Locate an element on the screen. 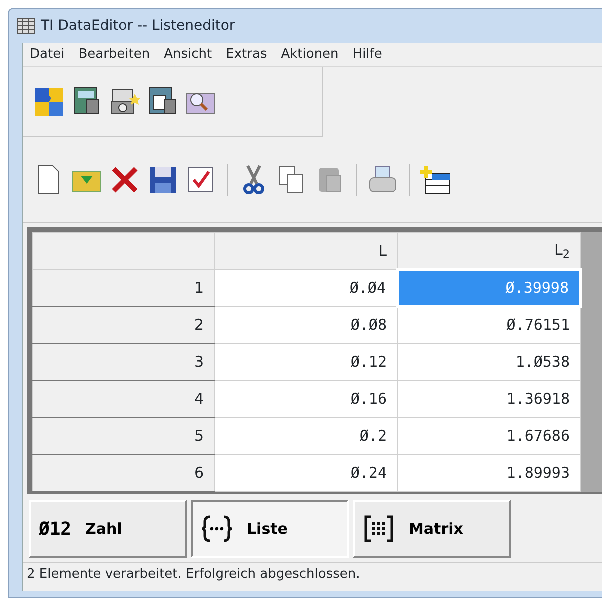 Image resolution: width=602 pixels, height=606 pixels. menu-item: Bearbeiten is located at coordinates (115, 54).